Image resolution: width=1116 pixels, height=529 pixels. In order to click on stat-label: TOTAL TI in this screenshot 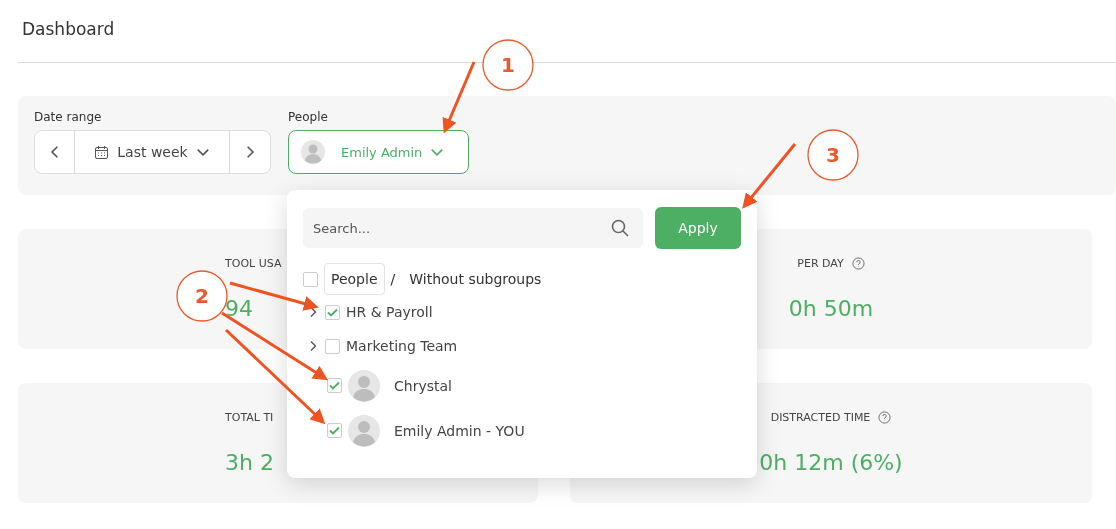, I will do `click(249, 417)`.